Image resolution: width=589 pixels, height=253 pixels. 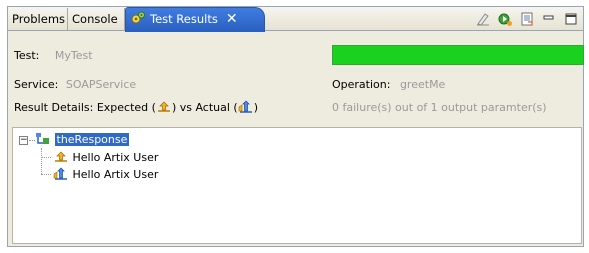 What do you see at coordinates (256, 107) in the screenshot?
I see `result-details-suffix: )` at bounding box center [256, 107].